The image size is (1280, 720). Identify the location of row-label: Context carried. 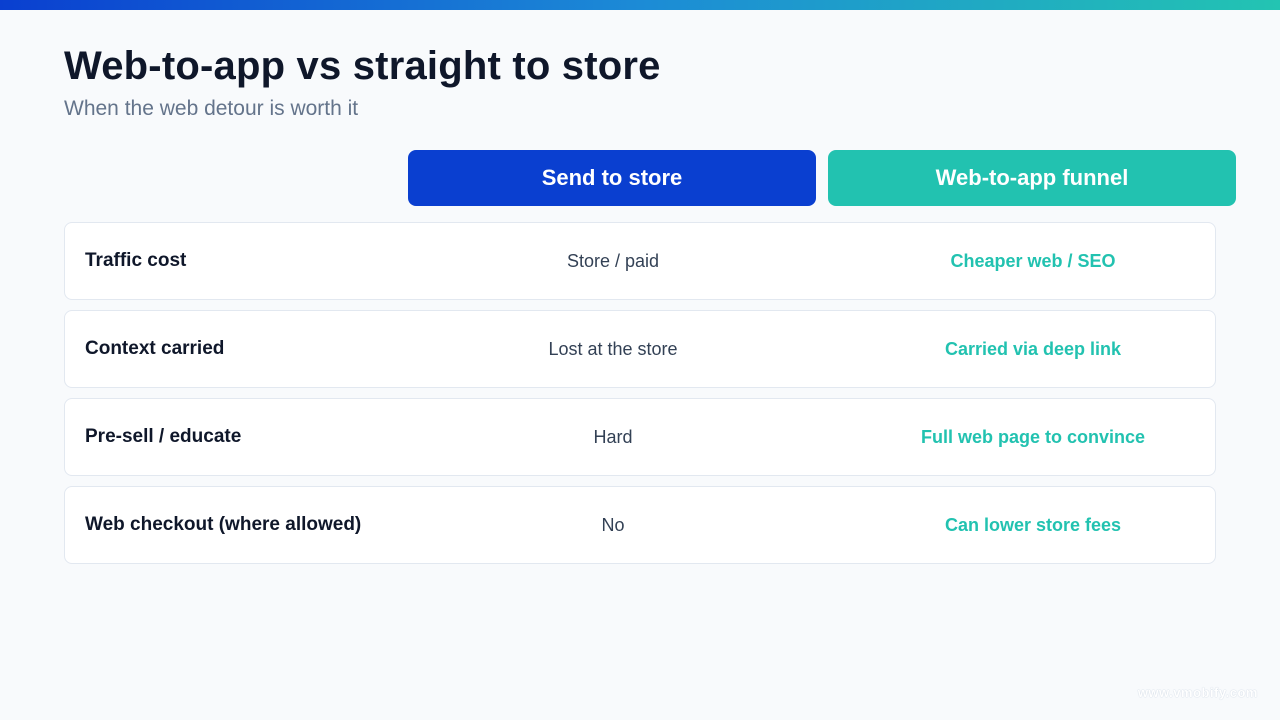
(155, 348).